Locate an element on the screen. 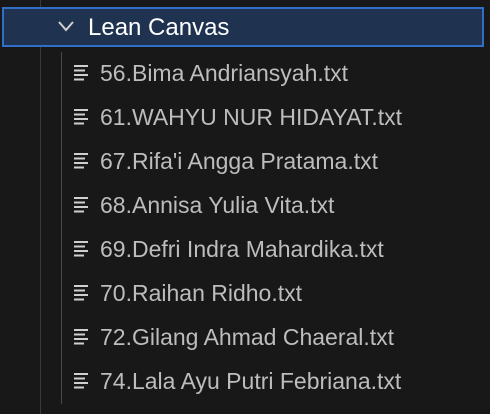  file-label: 67.Rifa'i Angga Pratama.txt is located at coordinates (239, 161).